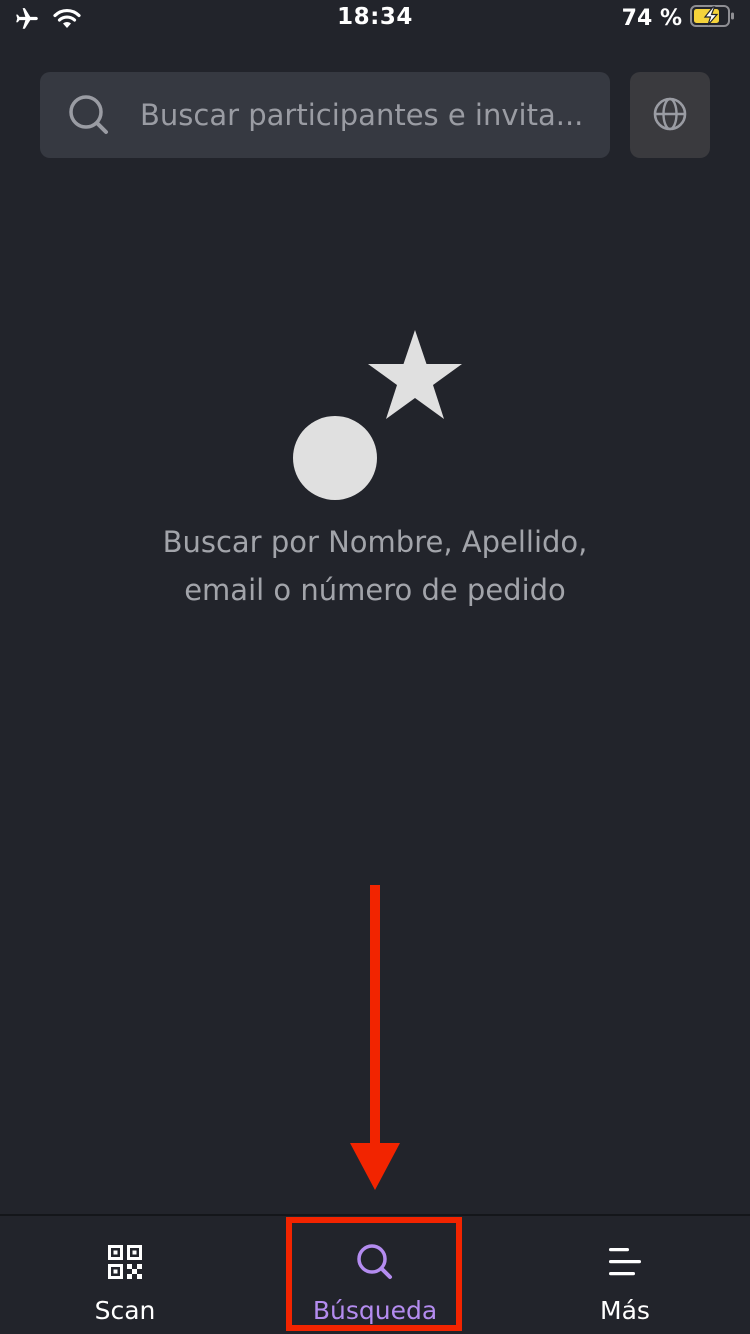 This screenshot has width=750, height=1334. I want to click on qr-code-icon, so click(125, 1262).